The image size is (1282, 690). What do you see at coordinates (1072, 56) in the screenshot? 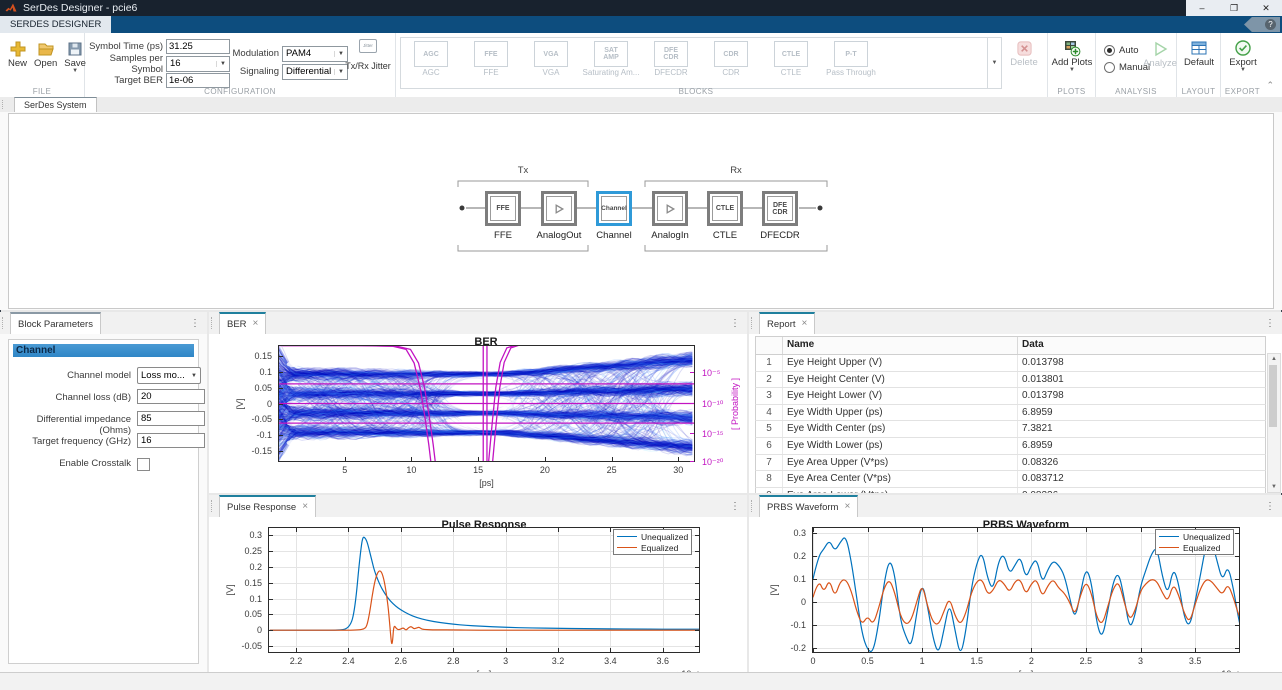
I see `add-plots-button: Add Plots ▼` at bounding box center [1072, 56].